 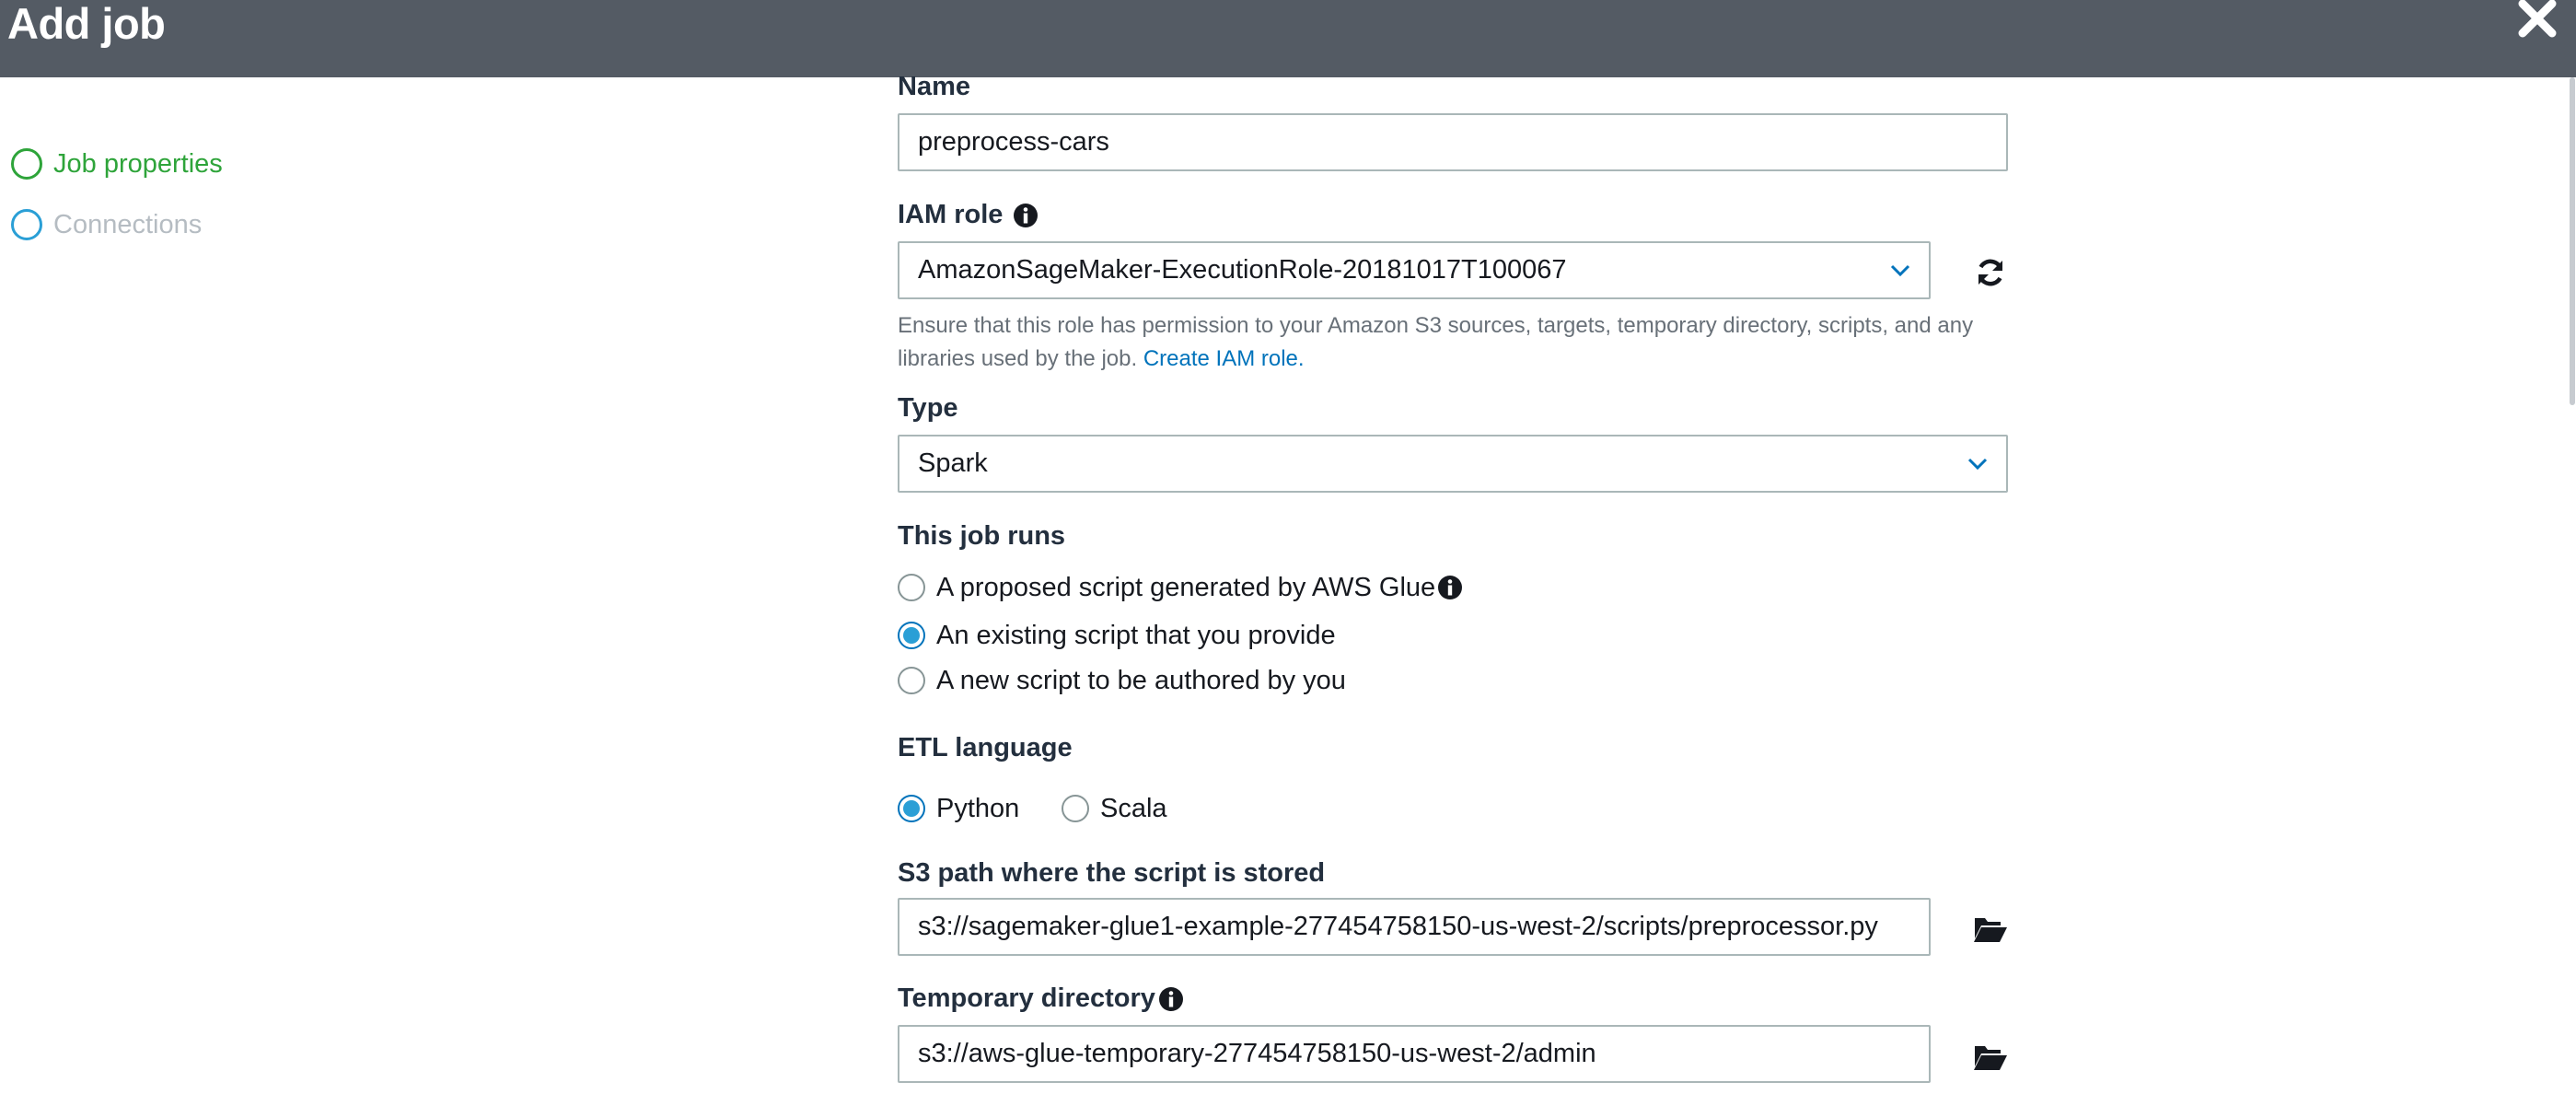 What do you see at coordinates (934, 86) in the screenshot?
I see `name-label: Name` at bounding box center [934, 86].